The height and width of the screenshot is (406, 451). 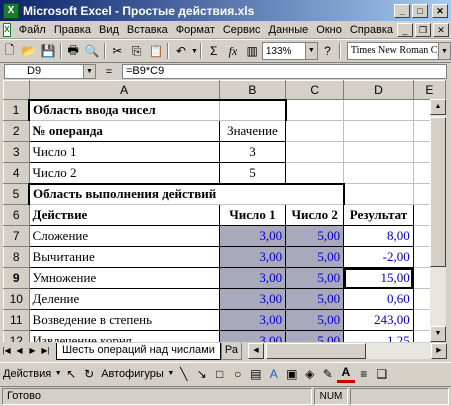 What do you see at coordinates (124, 90) in the screenshot?
I see `column-header-a: A` at bounding box center [124, 90].